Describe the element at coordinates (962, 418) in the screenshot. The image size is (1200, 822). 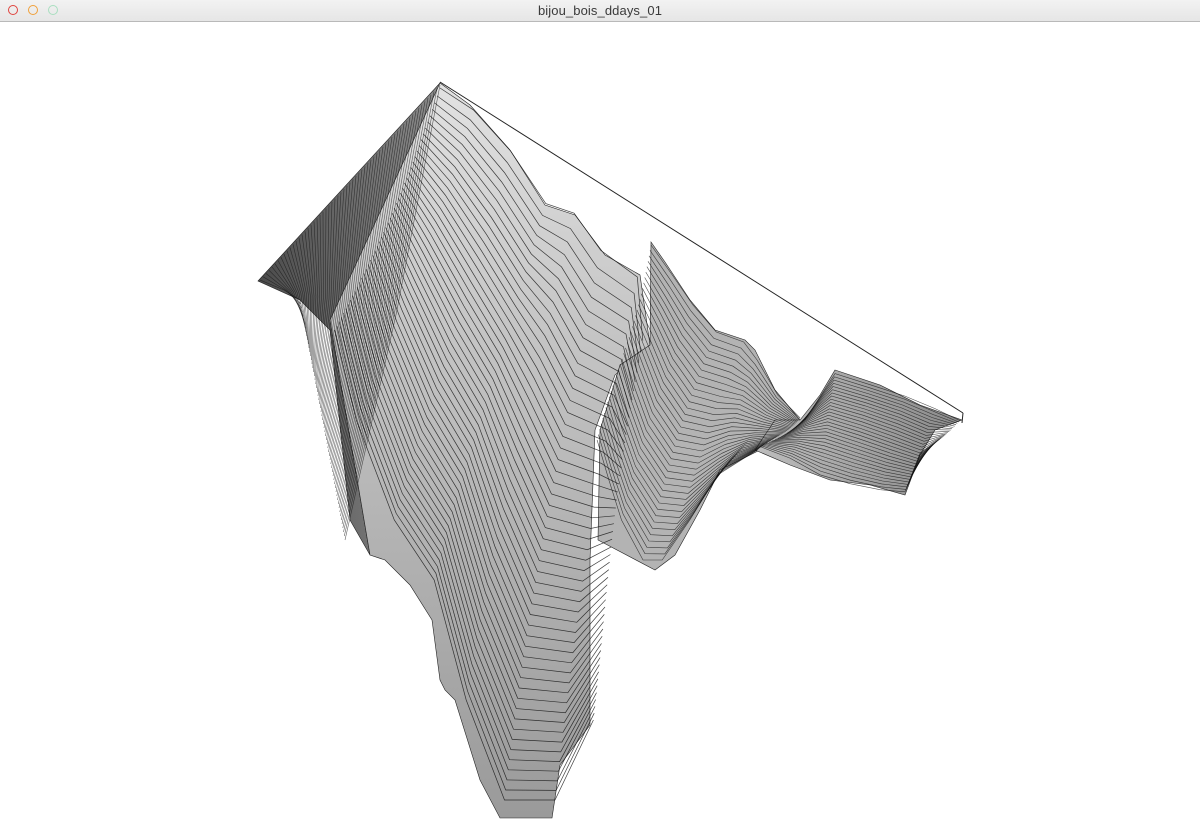
I see `right-edge` at that location.